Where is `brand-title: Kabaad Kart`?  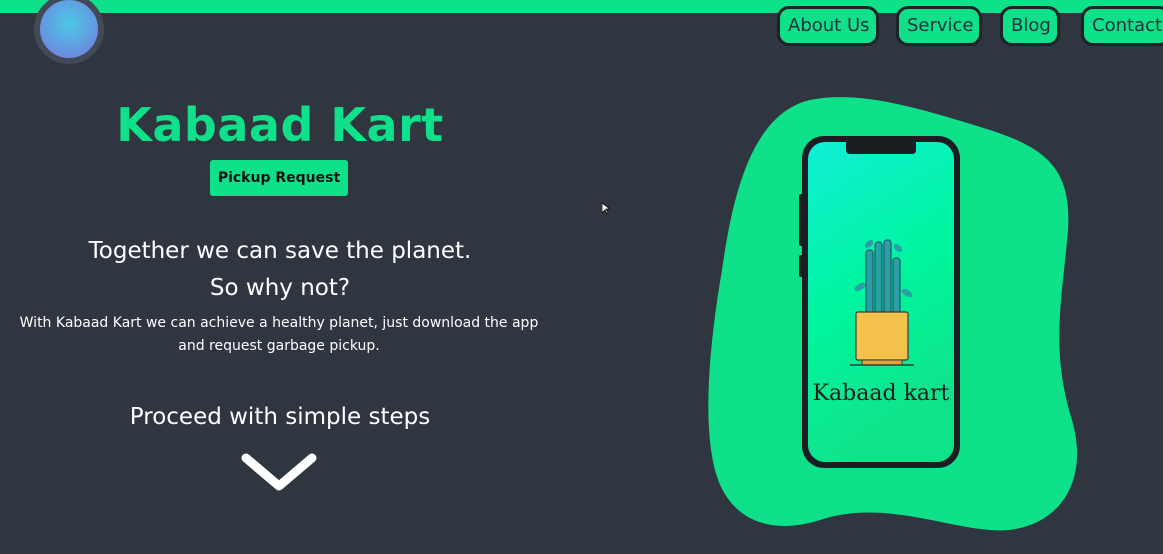 brand-title: Kabaad Kart is located at coordinates (280, 125).